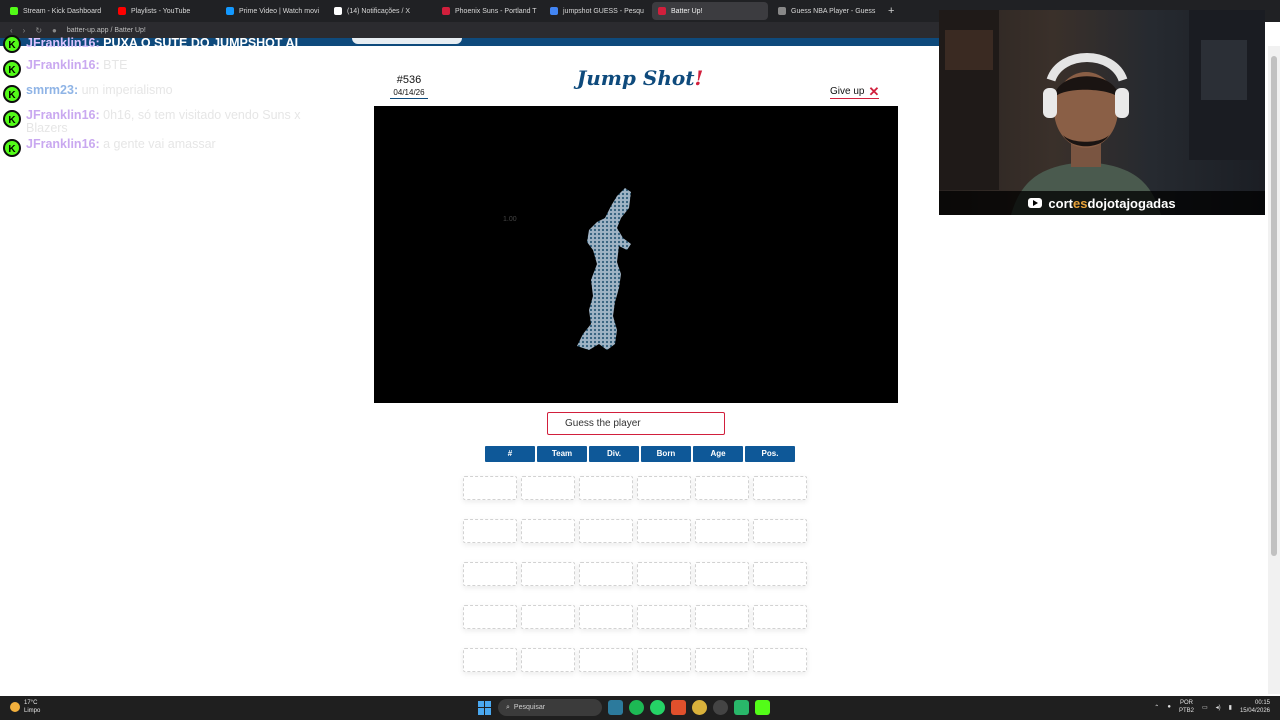 The image size is (1280, 720). Describe the element at coordinates (25, 707) in the screenshot. I see `weather-widget: 17°C Limpo` at that location.